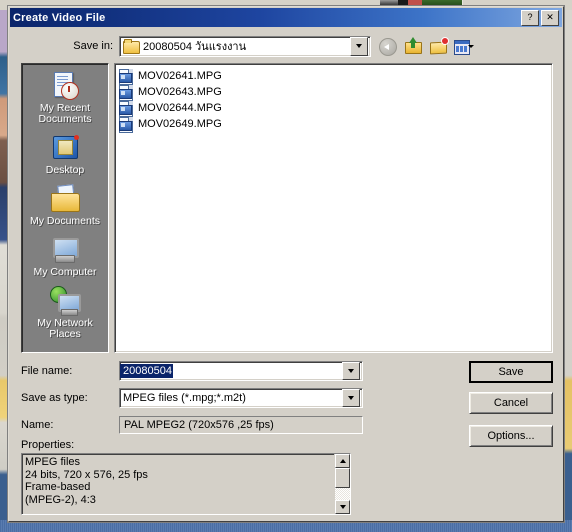 This screenshot has width=572, height=532. Describe the element at coordinates (146, 371) in the screenshot. I see `file-name-input: 20080504` at that location.